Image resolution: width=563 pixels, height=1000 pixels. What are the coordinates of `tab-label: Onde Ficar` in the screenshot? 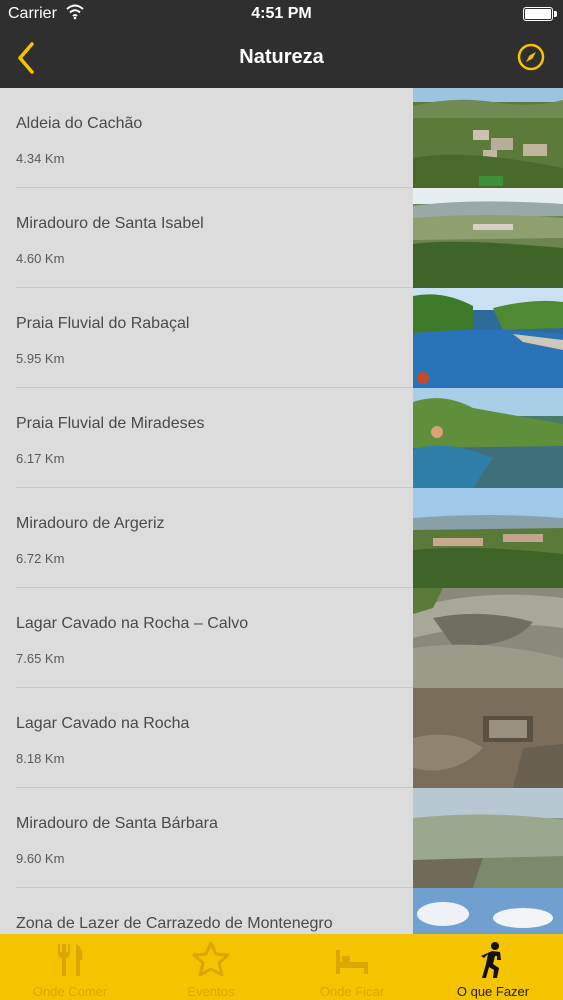 It's located at (352, 991).